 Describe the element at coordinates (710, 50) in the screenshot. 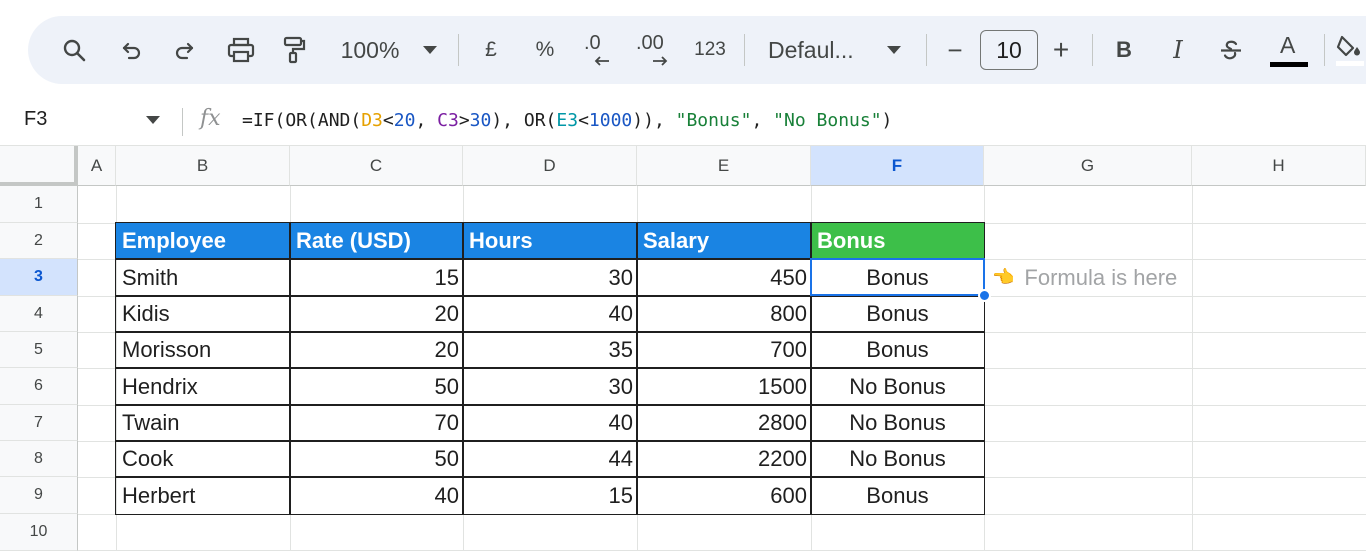

I see `more-formats-button: 123` at that location.